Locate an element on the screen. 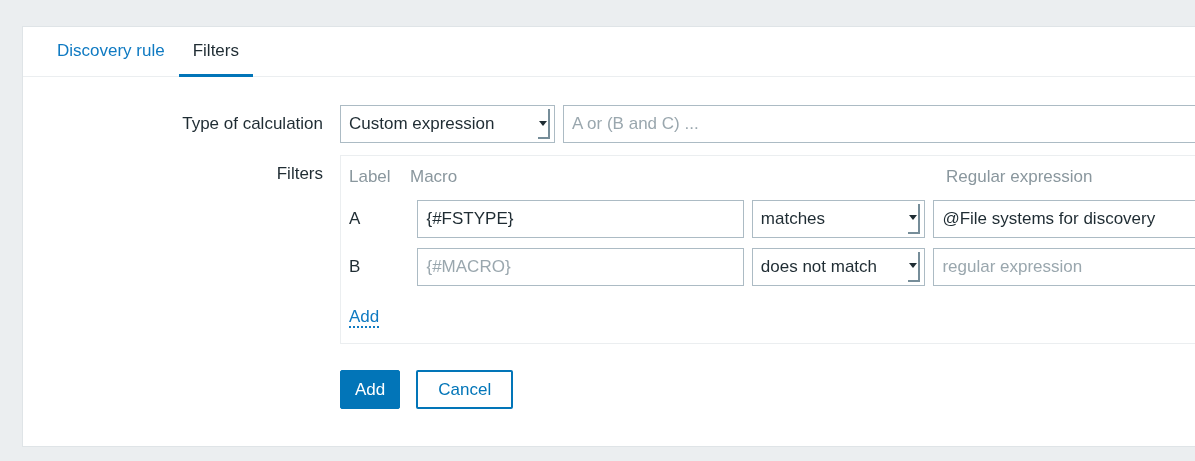  dropdown: matches is located at coordinates (838, 218).